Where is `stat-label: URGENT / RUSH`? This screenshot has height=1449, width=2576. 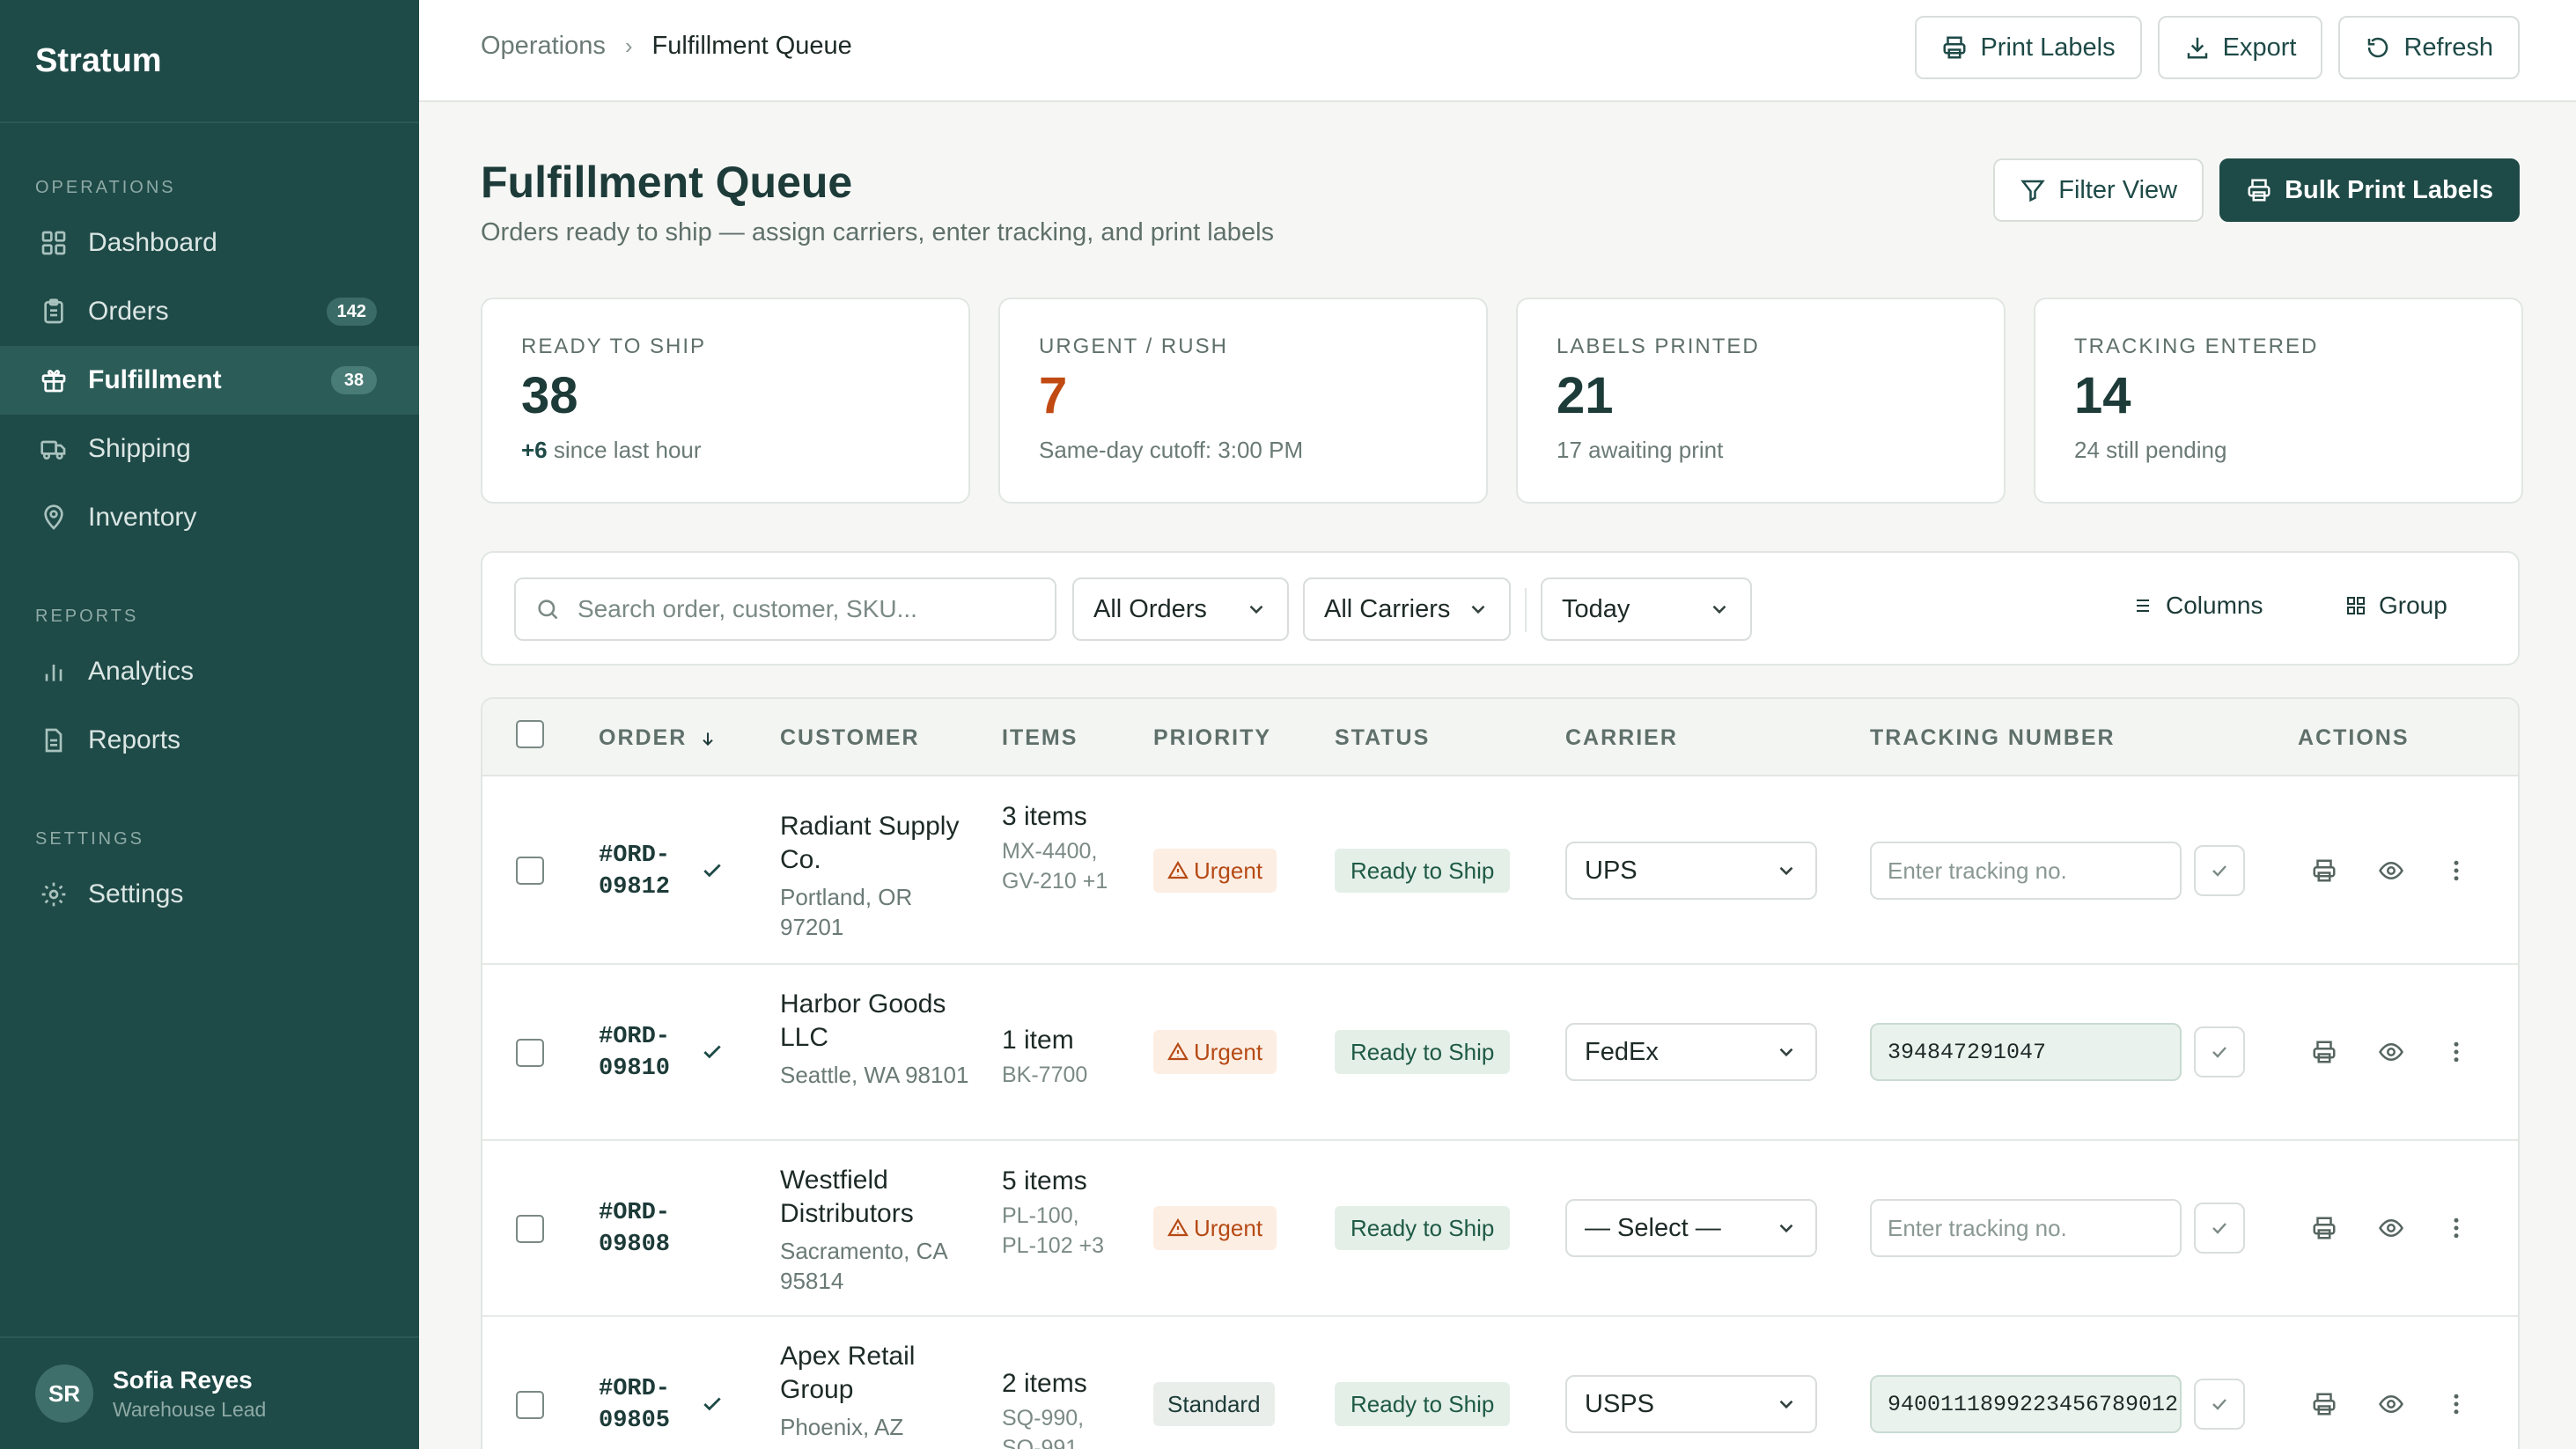 stat-label: URGENT / RUSH is located at coordinates (1133, 346).